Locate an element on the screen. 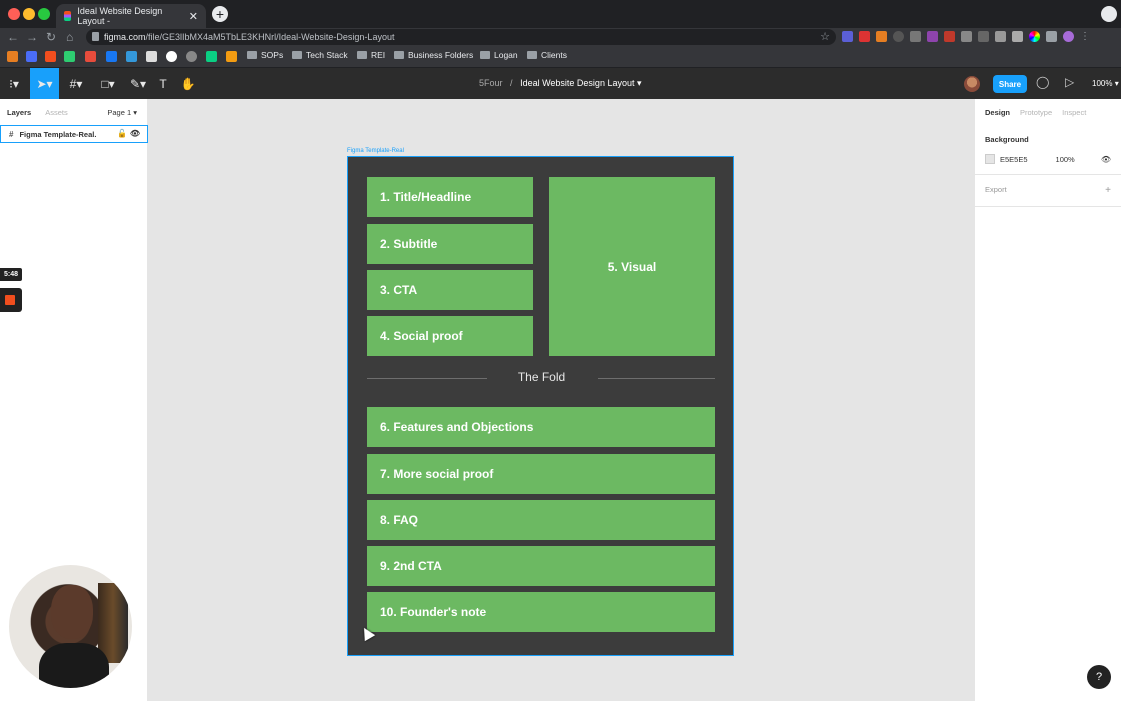  frame-tool-icon: #▾ is located at coordinates (76, 83).